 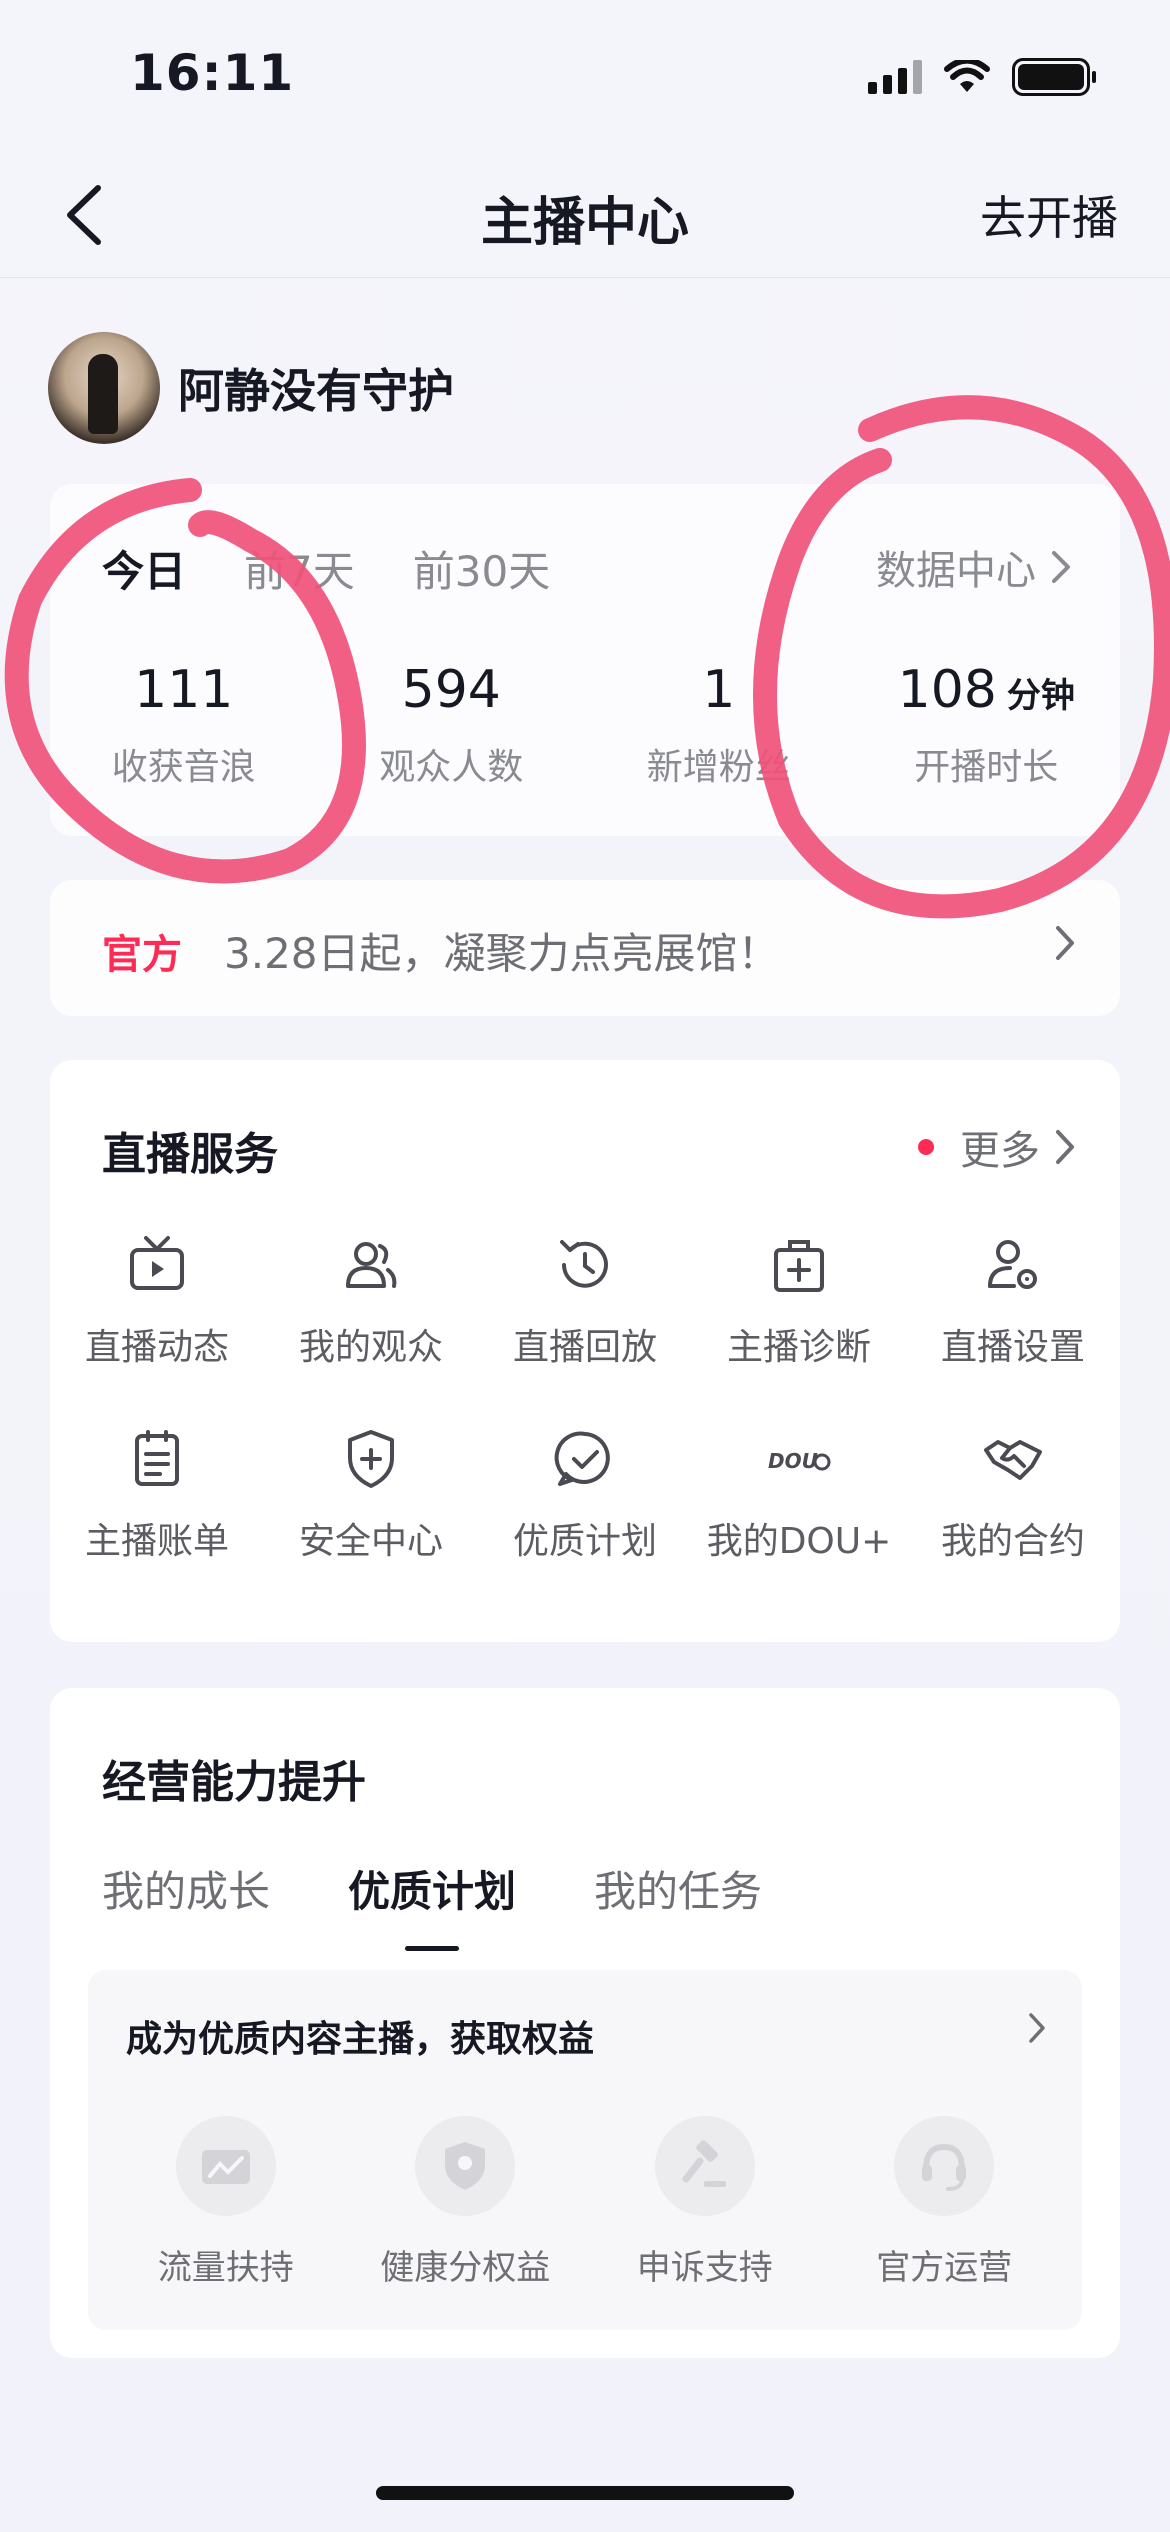 I want to click on dou-plus-icon: DOU, so click(x=799, y=1461).